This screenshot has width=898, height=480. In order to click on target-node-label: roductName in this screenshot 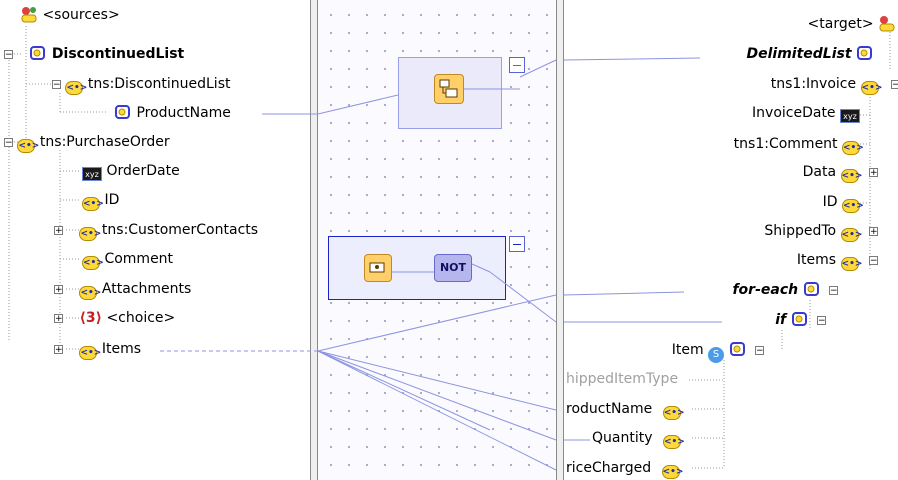, I will do `click(609, 409)`.